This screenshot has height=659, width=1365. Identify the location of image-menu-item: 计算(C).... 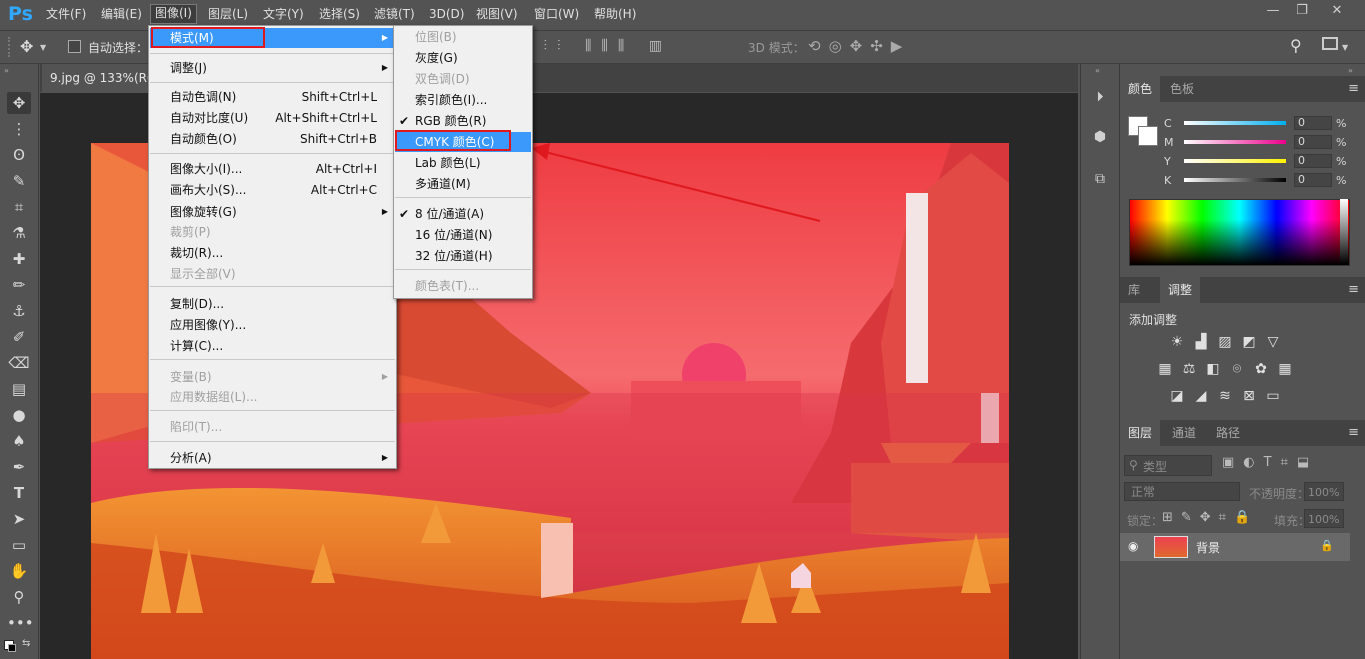
(272, 346).